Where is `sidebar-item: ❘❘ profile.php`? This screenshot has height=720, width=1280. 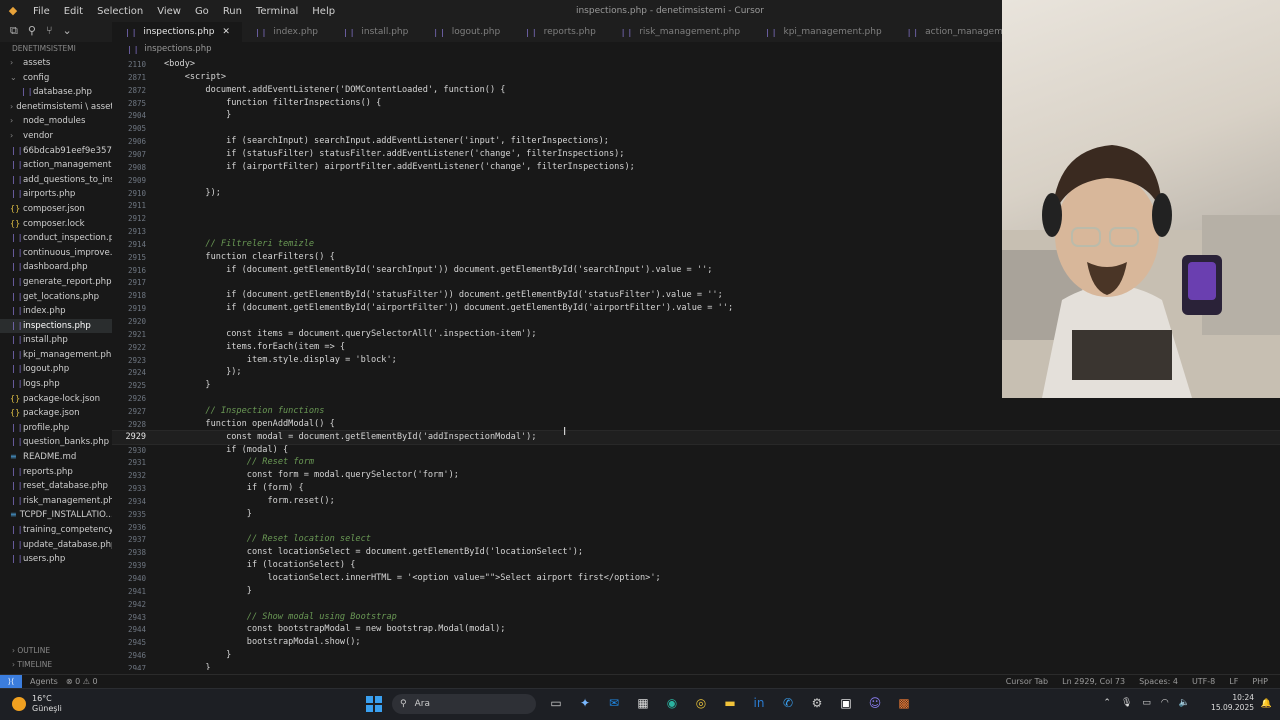 sidebar-item: ❘❘ profile.php is located at coordinates (56, 428).